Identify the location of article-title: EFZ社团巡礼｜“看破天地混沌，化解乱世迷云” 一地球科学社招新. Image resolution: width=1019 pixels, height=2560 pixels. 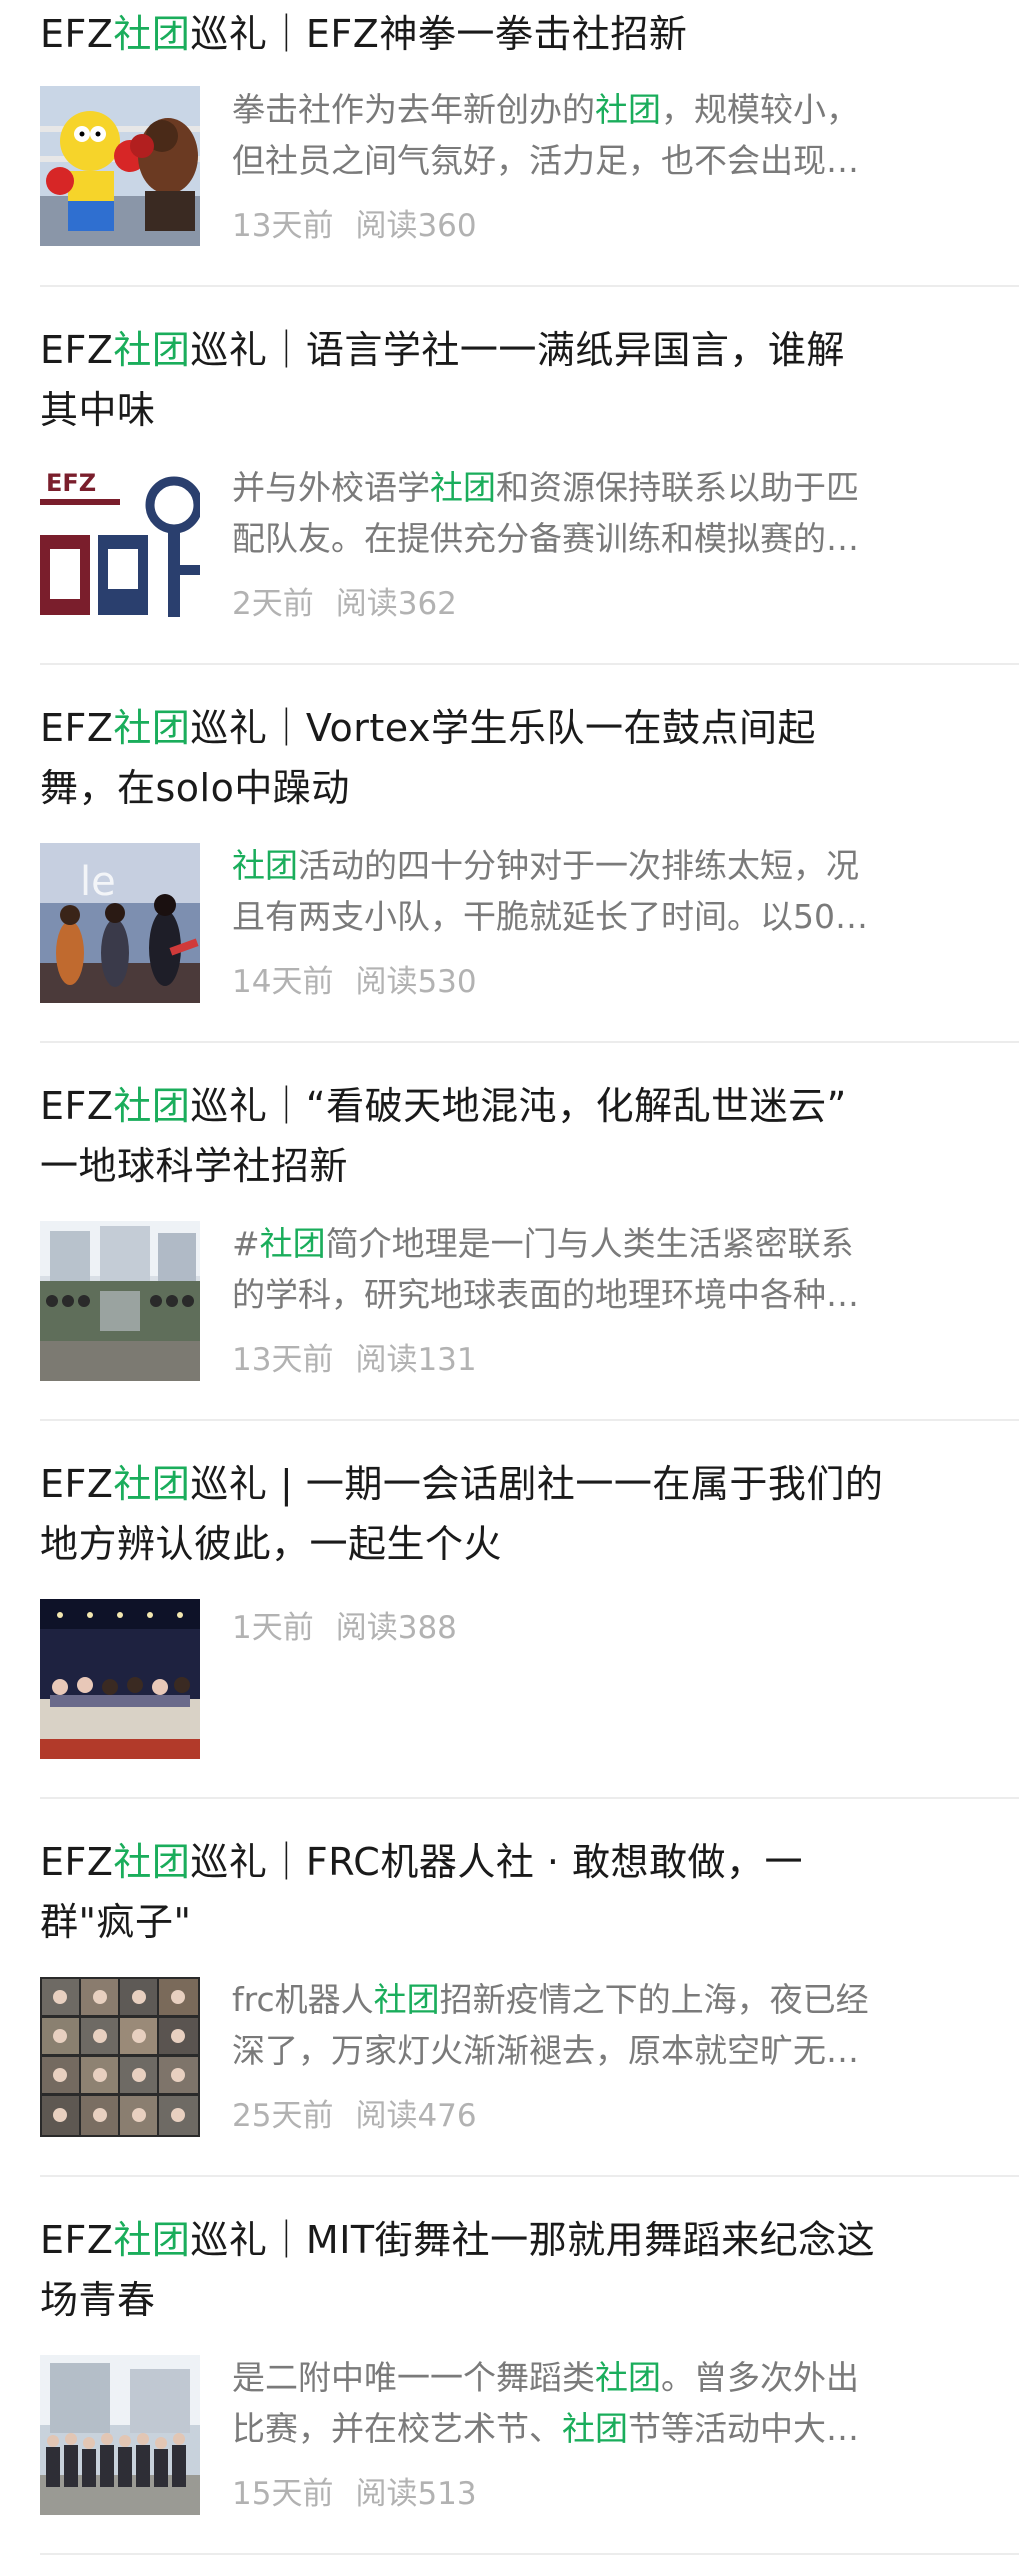
(510, 1136).